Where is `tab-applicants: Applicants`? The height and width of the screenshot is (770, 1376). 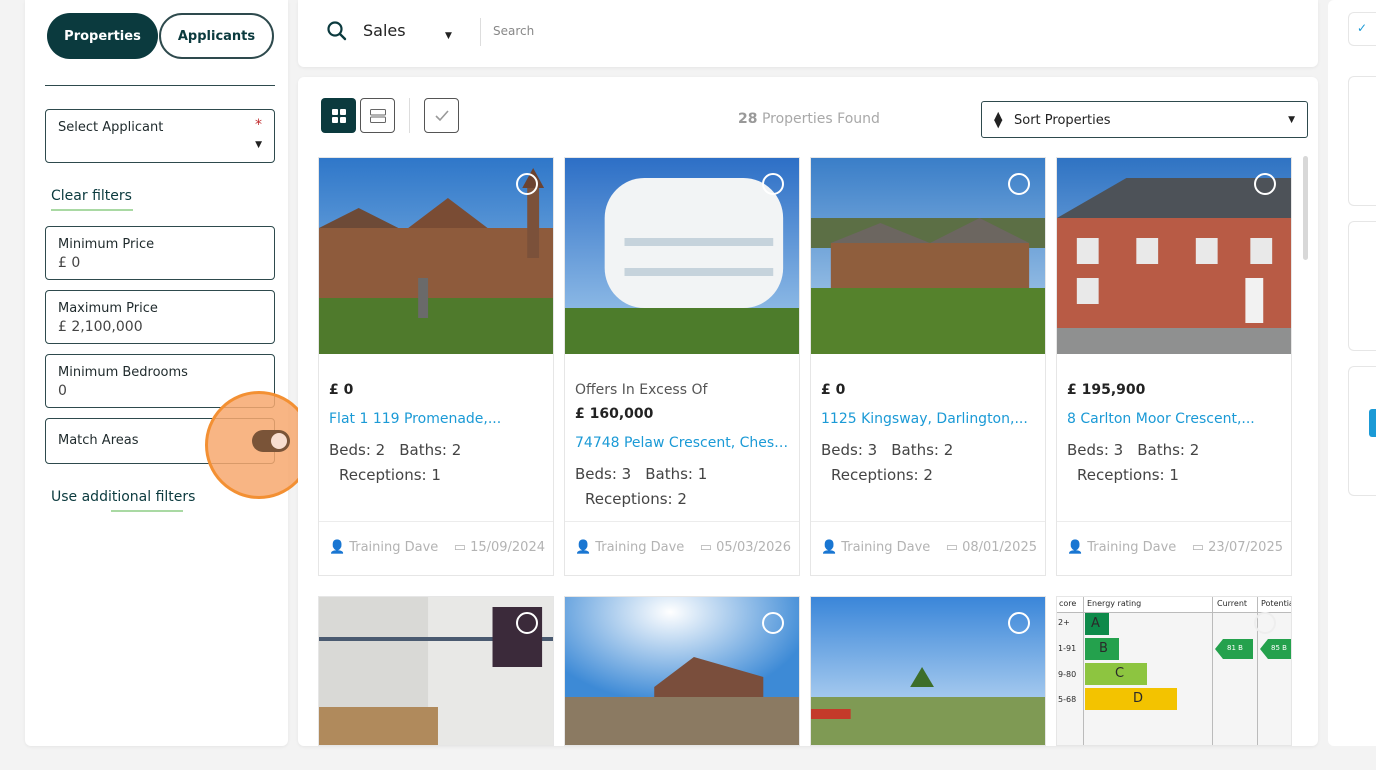 tab-applicants: Applicants is located at coordinates (216, 36).